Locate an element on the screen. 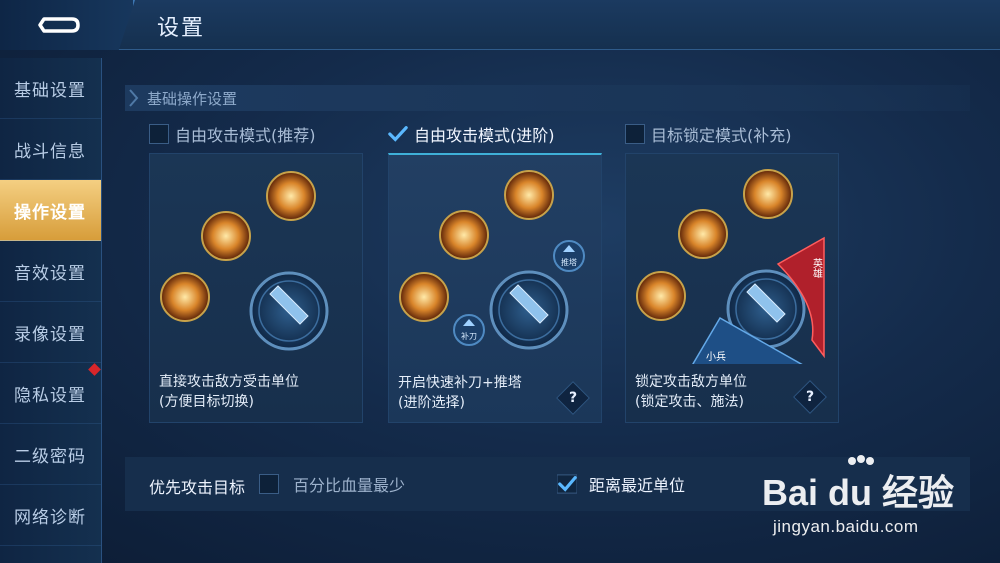 The image size is (1000, 563). description-line: 直接攻击敌方受击单位 is located at coordinates (229, 382).